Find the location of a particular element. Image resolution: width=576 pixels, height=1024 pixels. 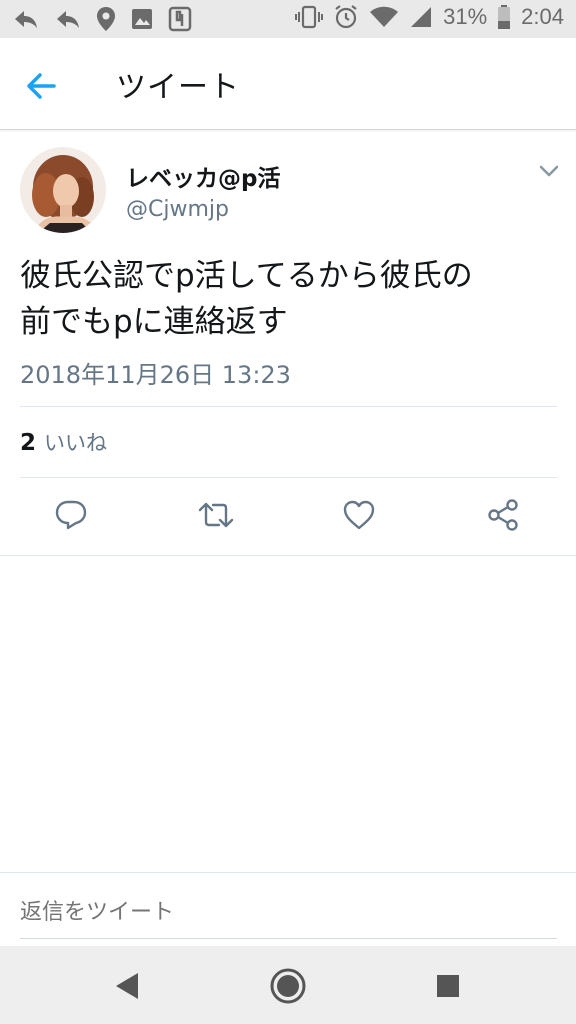

retweet-button is located at coordinates (215, 515).